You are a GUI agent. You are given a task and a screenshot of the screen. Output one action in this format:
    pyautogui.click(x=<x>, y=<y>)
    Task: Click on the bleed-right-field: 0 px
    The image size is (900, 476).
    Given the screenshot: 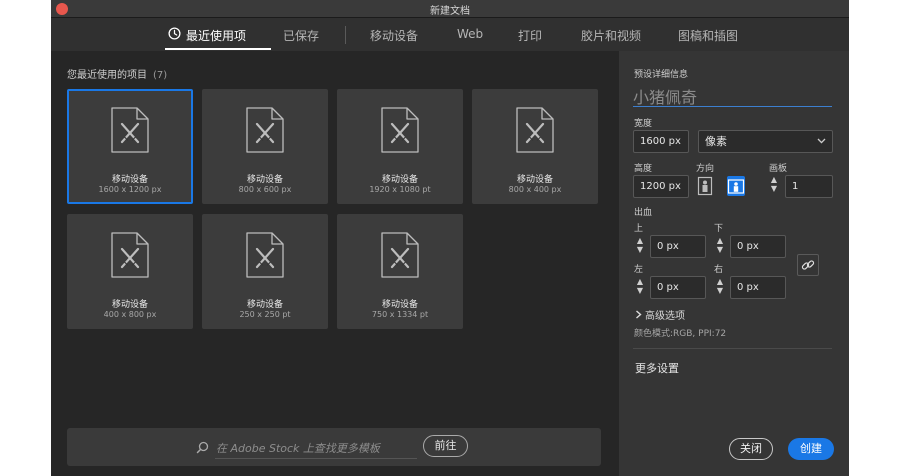 What is the action you would take?
    pyautogui.click(x=758, y=287)
    